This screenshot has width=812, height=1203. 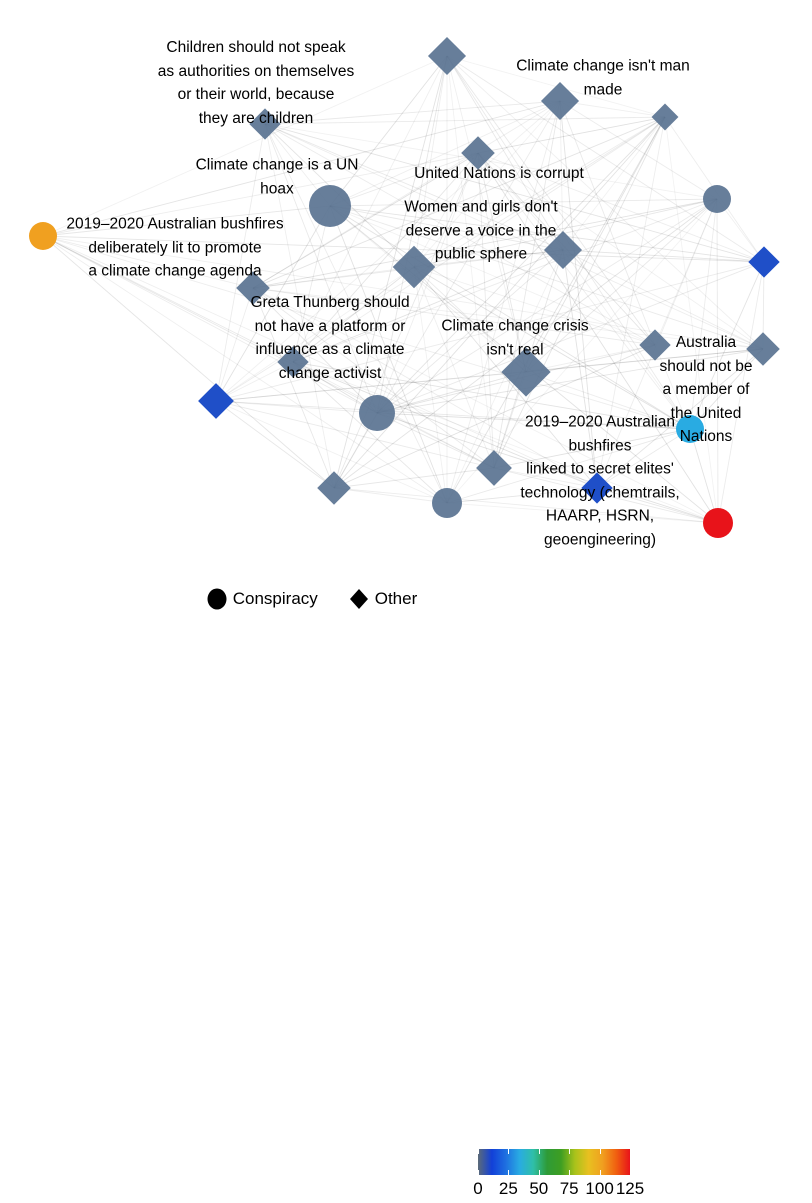 What do you see at coordinates (359, 599) in the screenshot?
I see `diamond-marker-icon` at bounding box center [359, 599].